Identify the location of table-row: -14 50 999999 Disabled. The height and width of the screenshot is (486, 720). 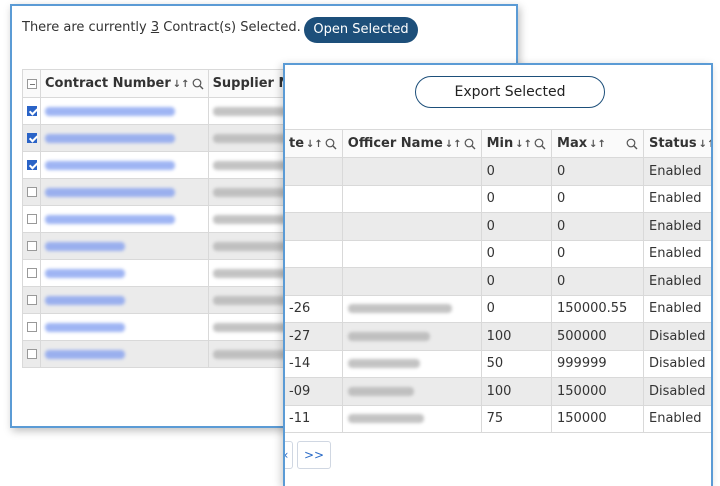
(498, 363).